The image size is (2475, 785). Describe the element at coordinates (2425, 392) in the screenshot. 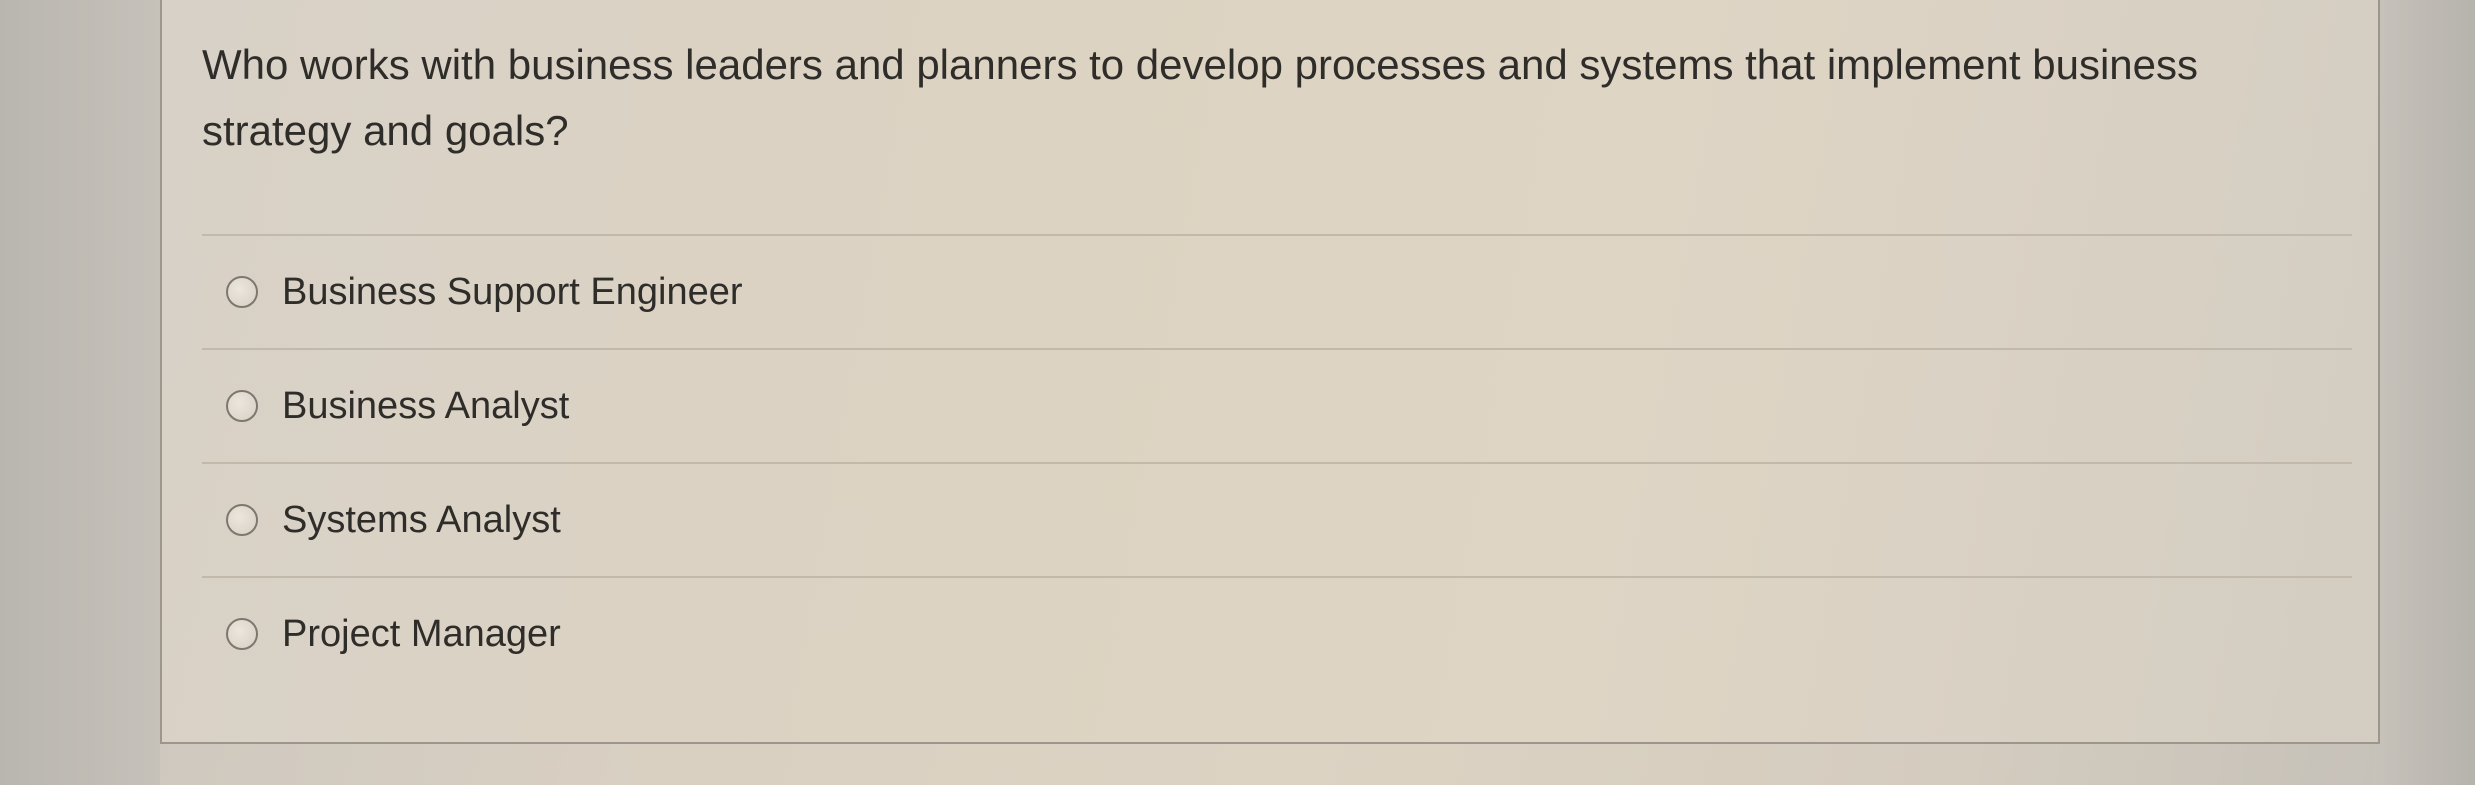

I see `page-background-right` at that location.